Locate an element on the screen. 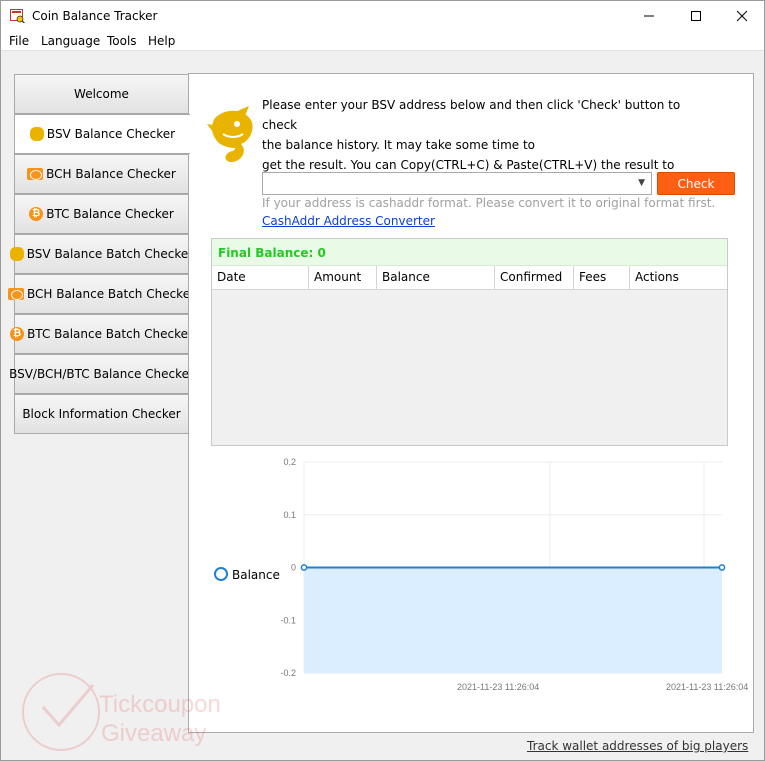  column-header-balance: Balance is located at coordinates (436, 278).